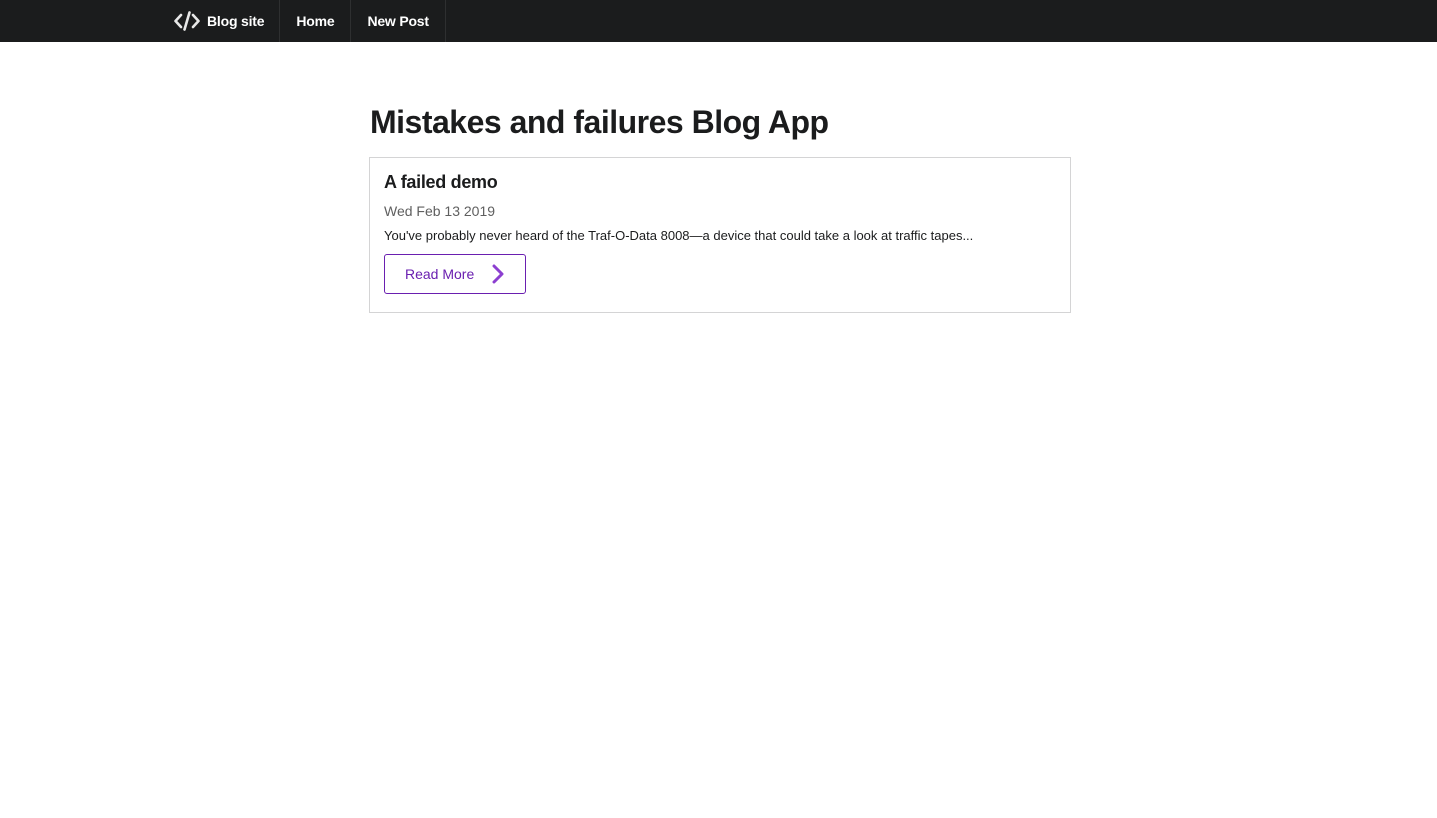 The image size is (1437, 818). Describe the element at coordinates (440, 274) in the screenshot. I see `read-more-label: Read More` at that location.